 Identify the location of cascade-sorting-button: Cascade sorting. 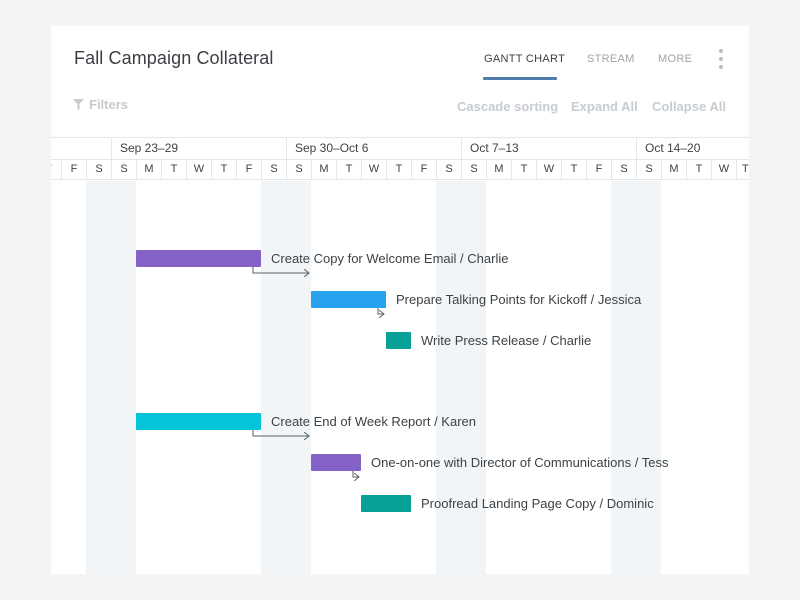
(507, 106).